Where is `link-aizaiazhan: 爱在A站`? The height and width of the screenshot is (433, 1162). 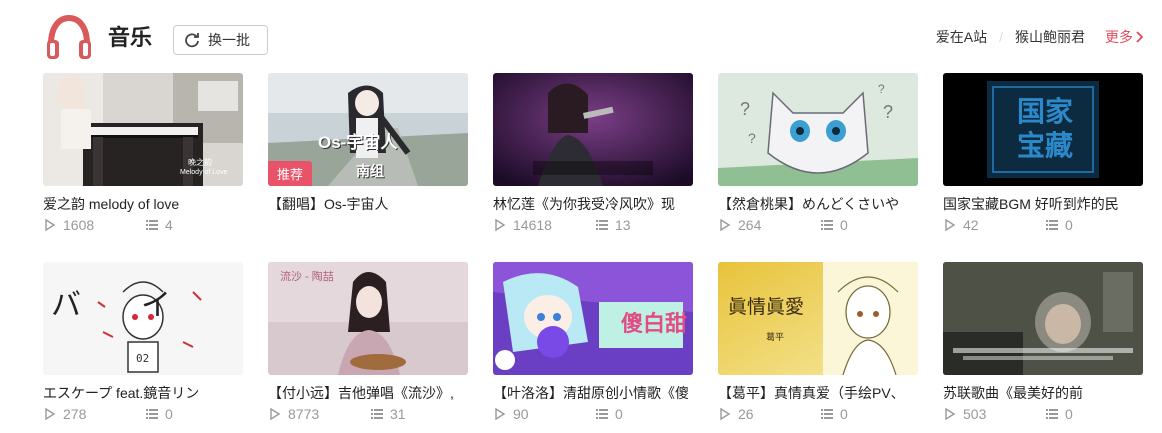 link-aizaiazhan: 爱在A站 is located at coordinates (961, 37).